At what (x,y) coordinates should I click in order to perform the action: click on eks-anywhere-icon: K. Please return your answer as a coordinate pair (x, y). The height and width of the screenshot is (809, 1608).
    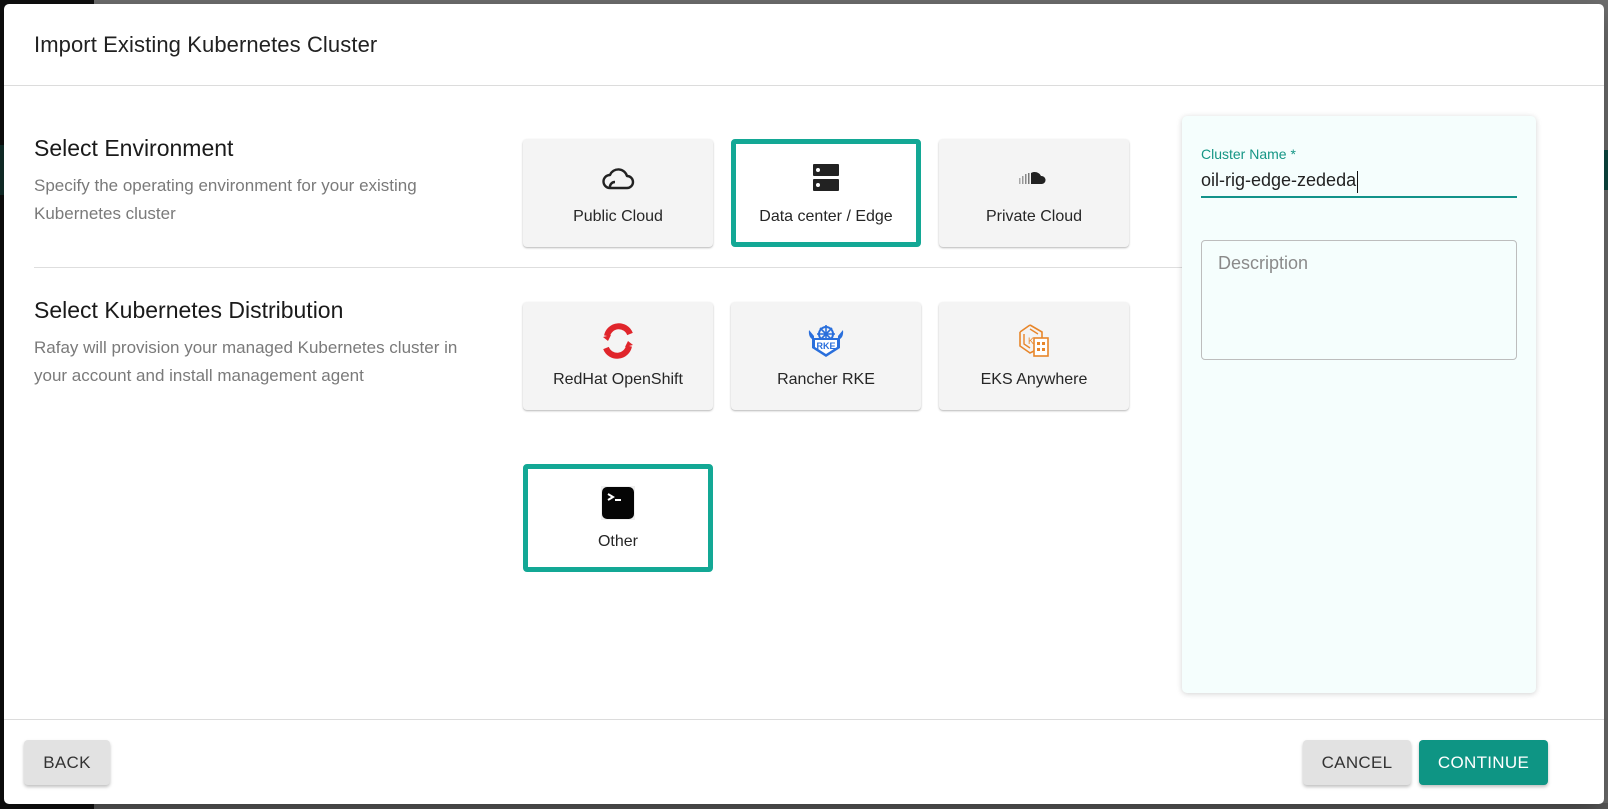
    Looking at the image, I should click on (1034, 341).